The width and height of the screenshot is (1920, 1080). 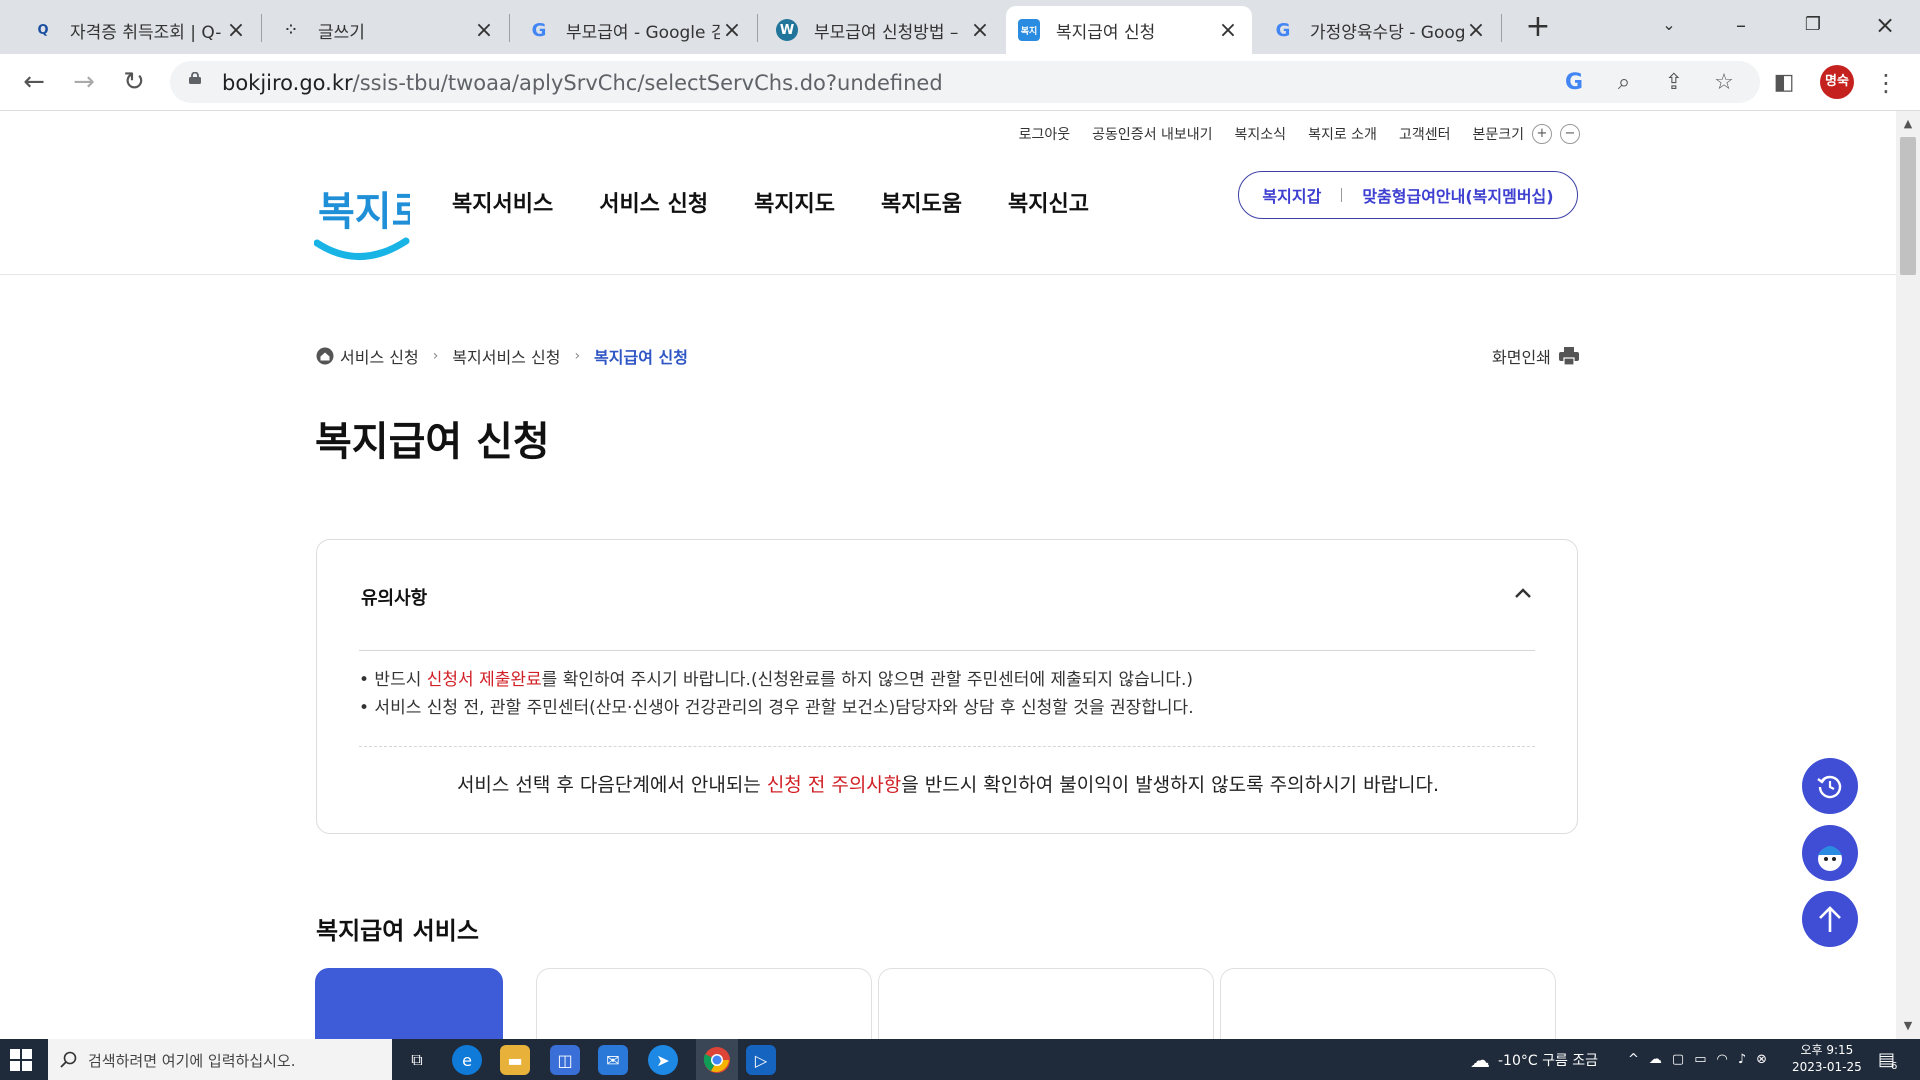 I want to click on ime-icon: ⊗, so click(x=1766, y=1059).